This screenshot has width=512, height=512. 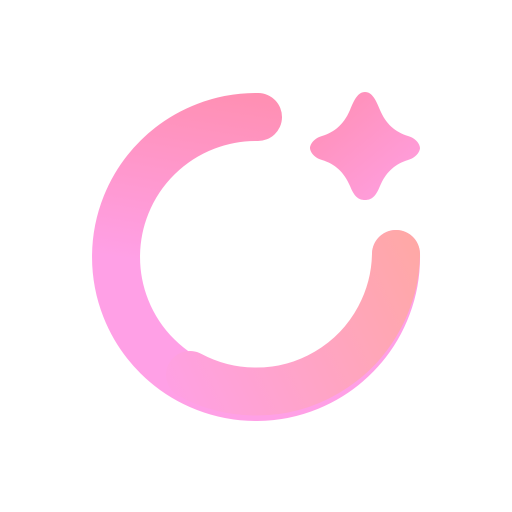 What do you see at coordinates (365, 146) in the screenshot?
I see `sparkle-star-icon` at bounding box center [365, 146].